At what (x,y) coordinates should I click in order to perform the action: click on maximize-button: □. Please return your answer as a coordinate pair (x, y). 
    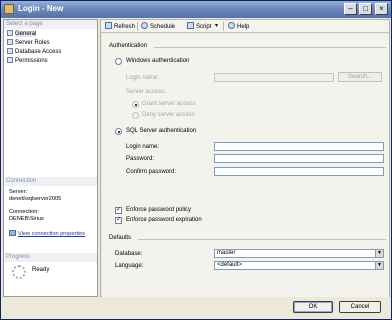
    Looking at the image, I should click on (365, 9).